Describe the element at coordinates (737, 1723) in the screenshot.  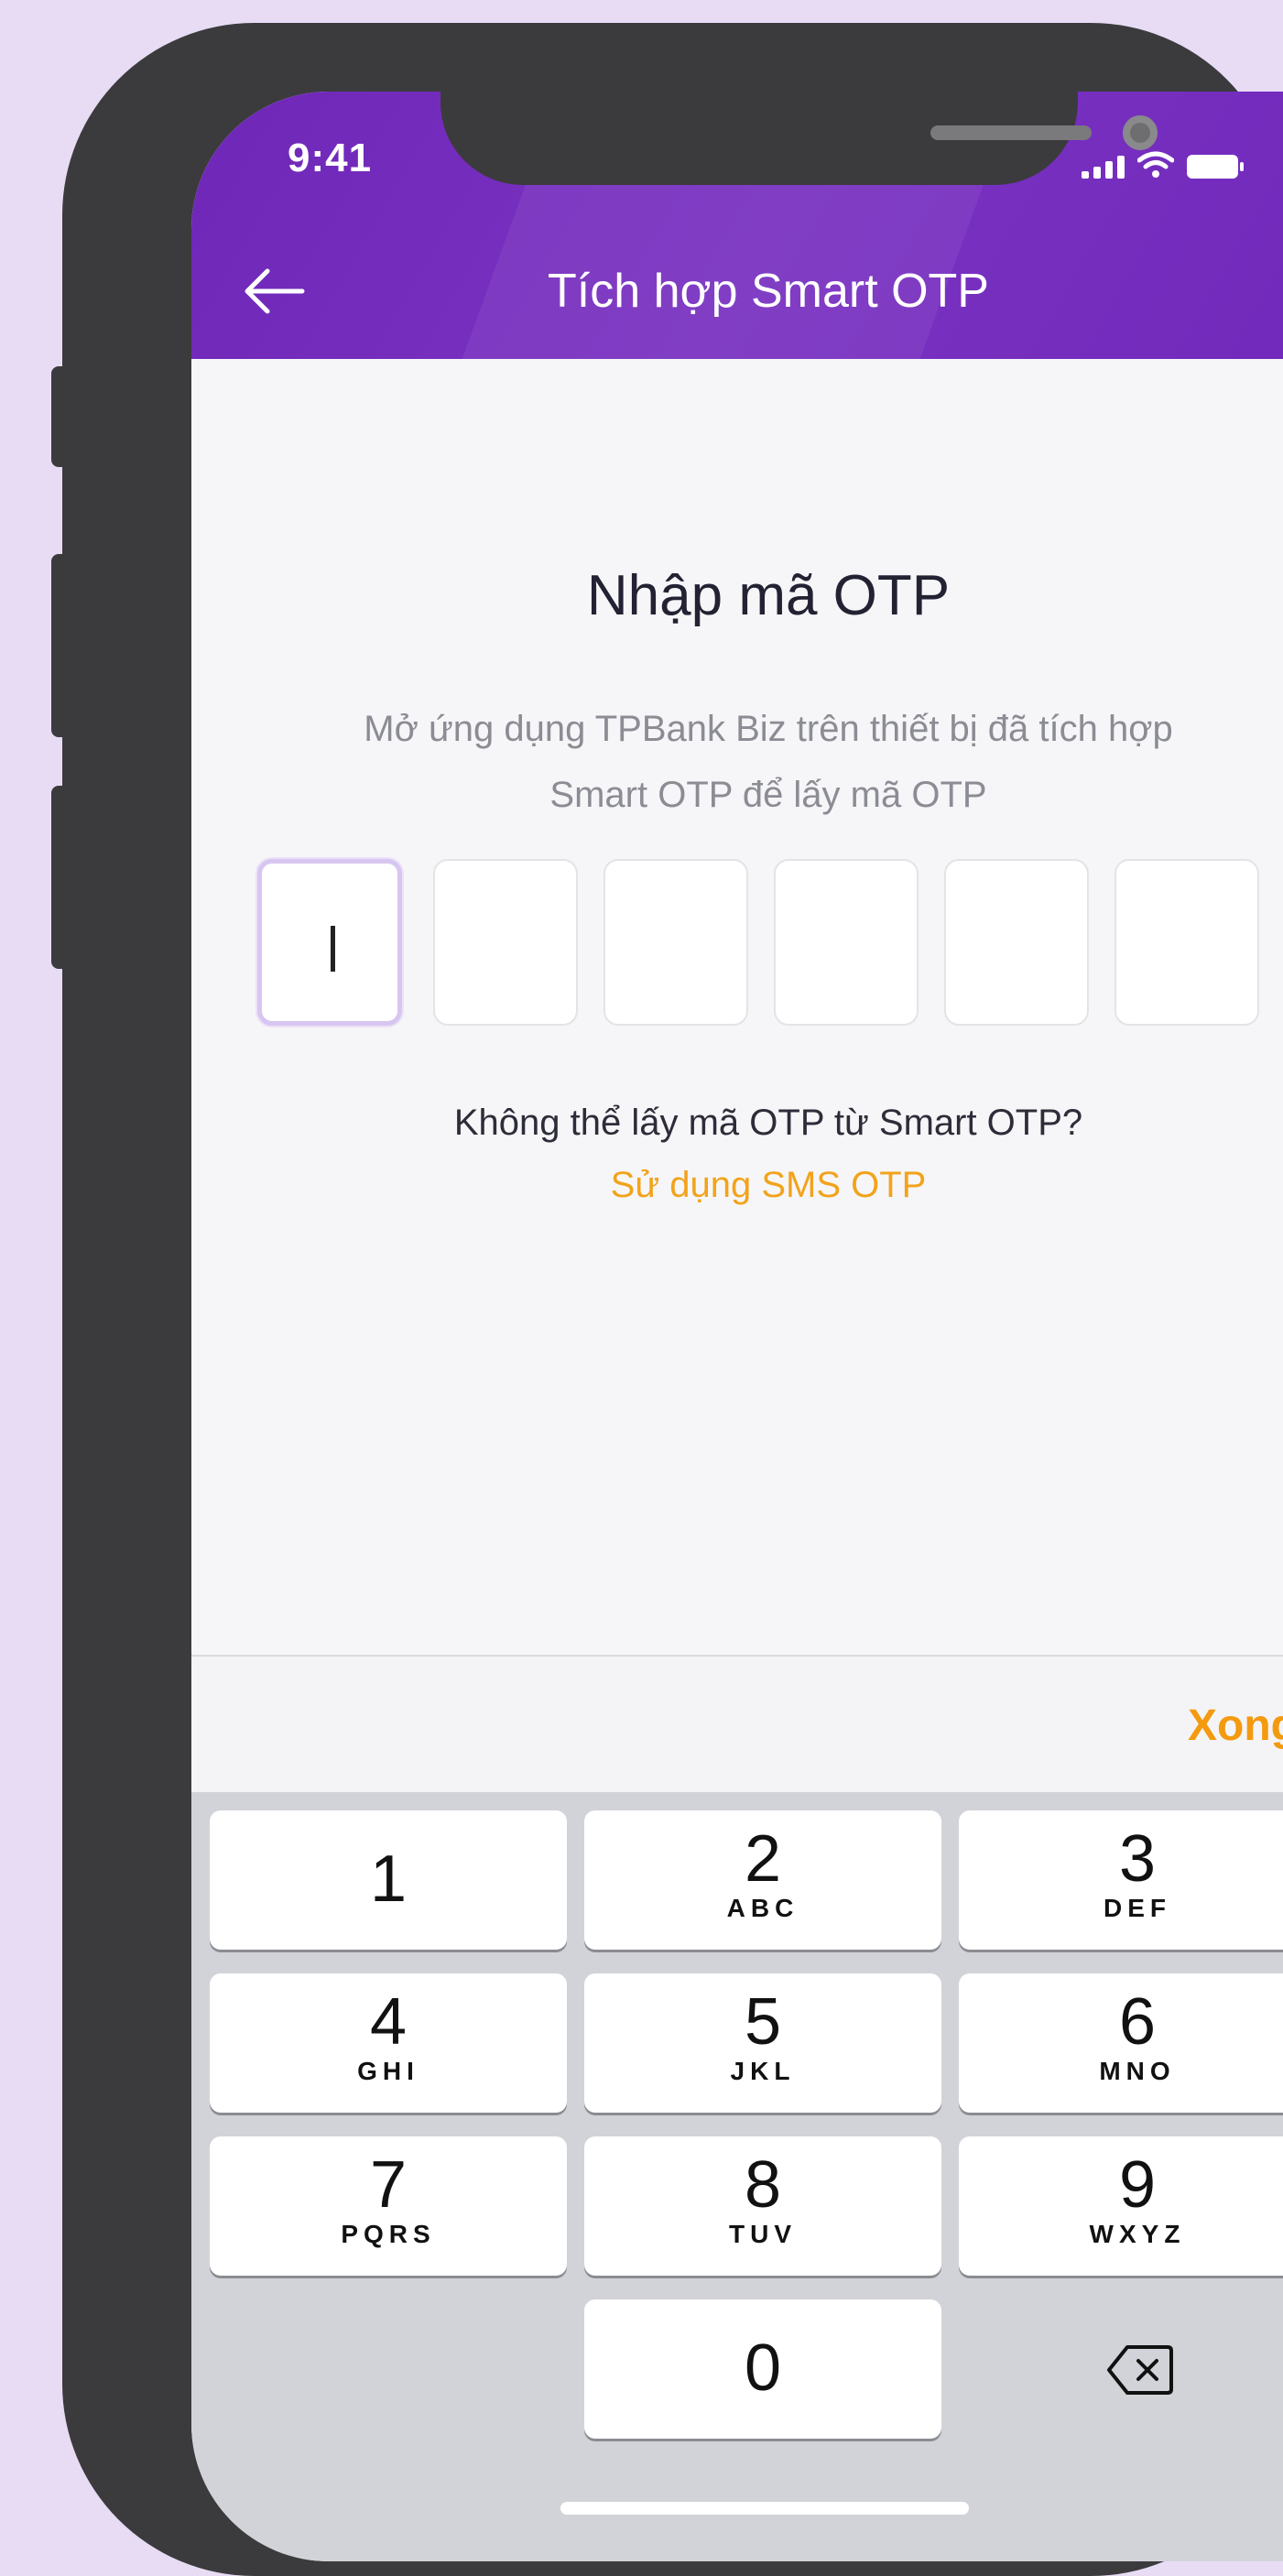
I see `keyboard-toolbar: Xong` at that location.